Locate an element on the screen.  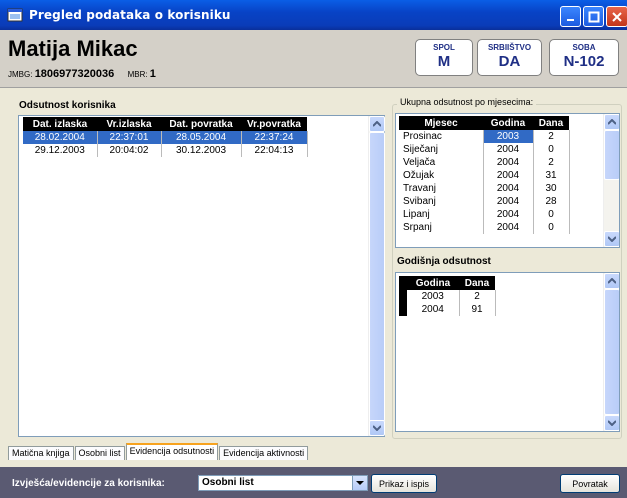
window-app-icon is located at coordinates (15, 15).